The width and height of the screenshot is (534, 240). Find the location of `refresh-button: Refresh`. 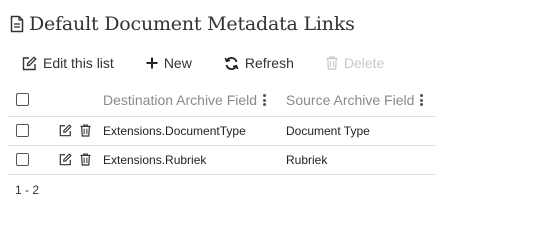

refresh-button: Refresh is located at coordinates (259, 63).